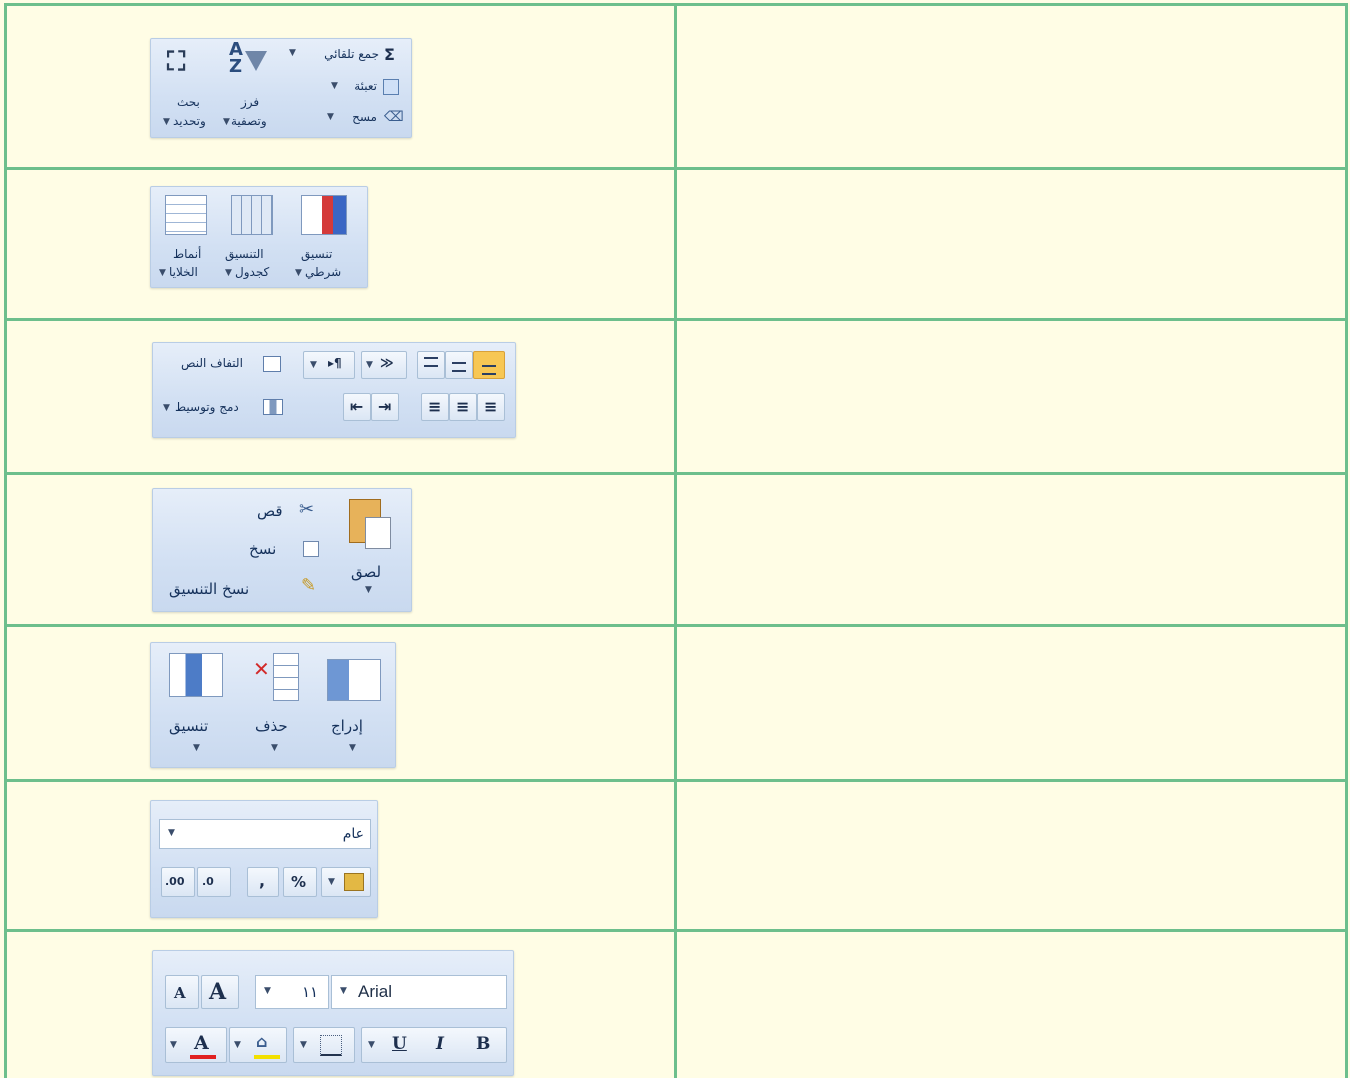 The image size is (1350, 1078). I want to click on font-name-dropdown: ▼ Arial, so click(419, 992).